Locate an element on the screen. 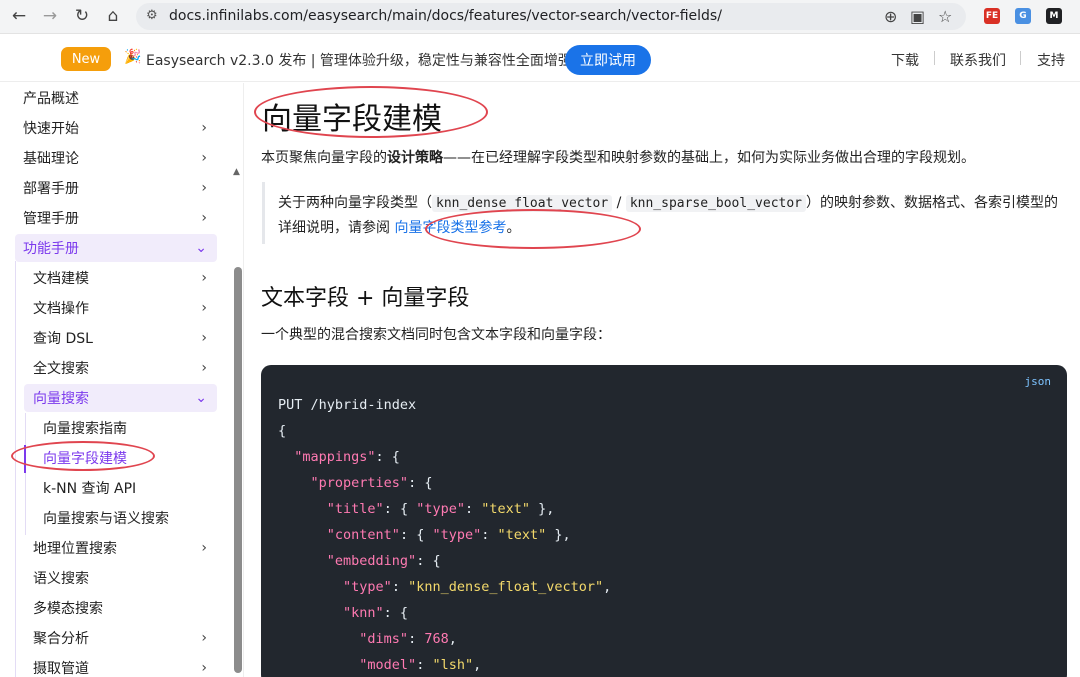 This screenshot has height=677, width=1080. sidebar-item-features: 功能手册 ⌄ is located at coordinates (116, 248).